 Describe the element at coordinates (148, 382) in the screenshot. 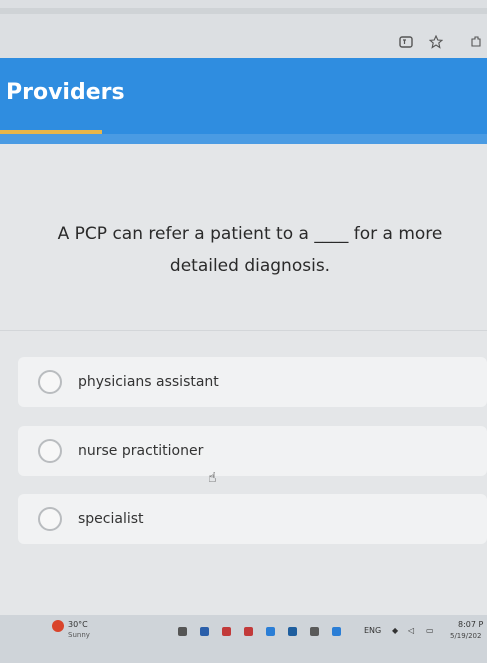

I see `option-label: physicians assistant` at that location.